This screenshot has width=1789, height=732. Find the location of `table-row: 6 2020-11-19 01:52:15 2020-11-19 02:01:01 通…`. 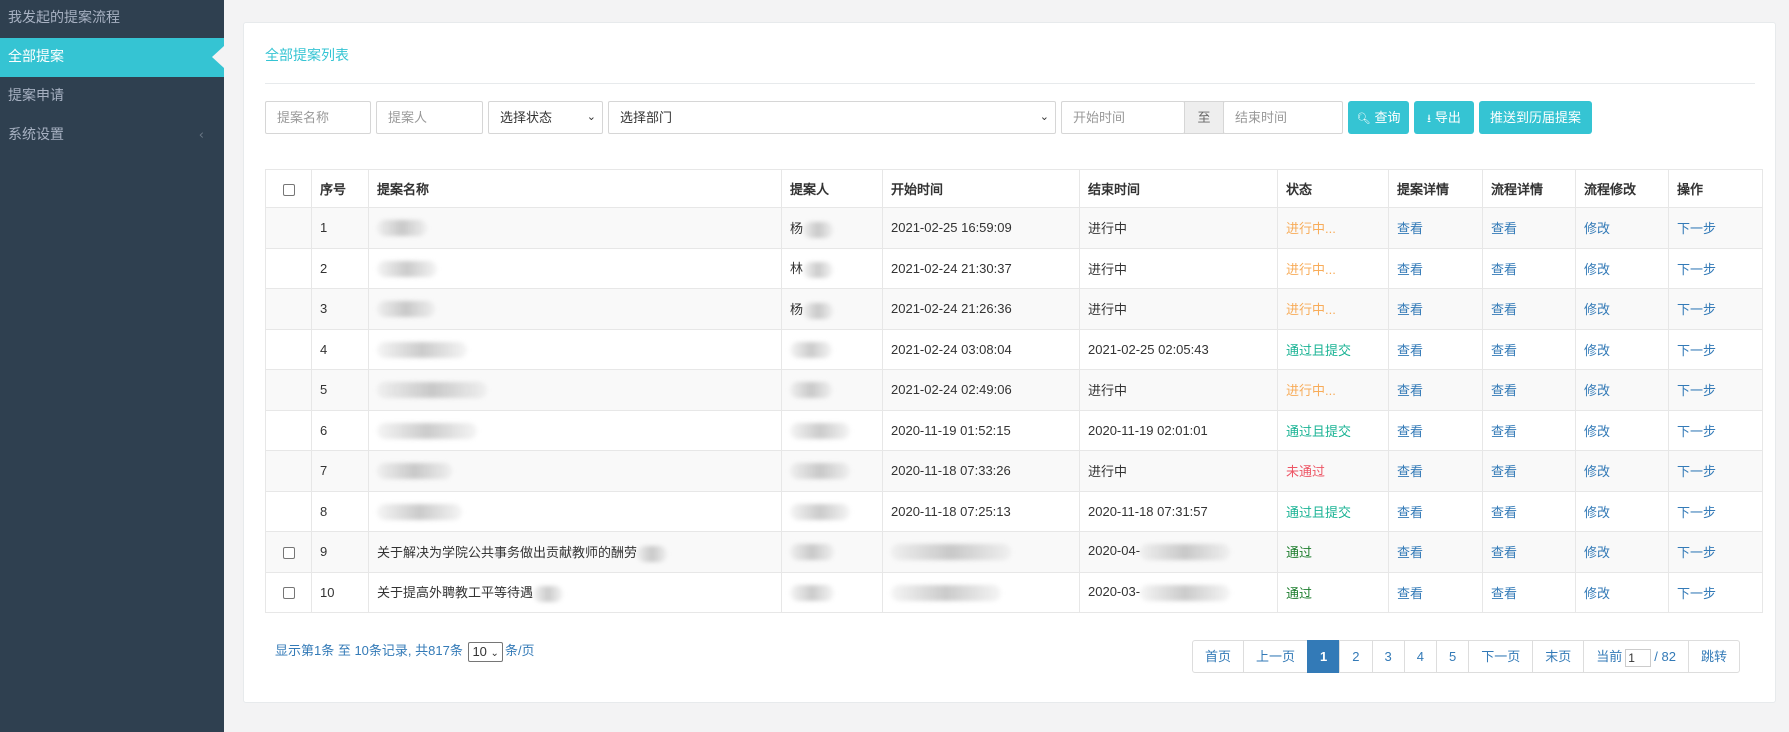

table-row: 6 2020-11-19 01:52:15 2020-11-19 02:01:01 通… is located at coordinates (1014, 430).